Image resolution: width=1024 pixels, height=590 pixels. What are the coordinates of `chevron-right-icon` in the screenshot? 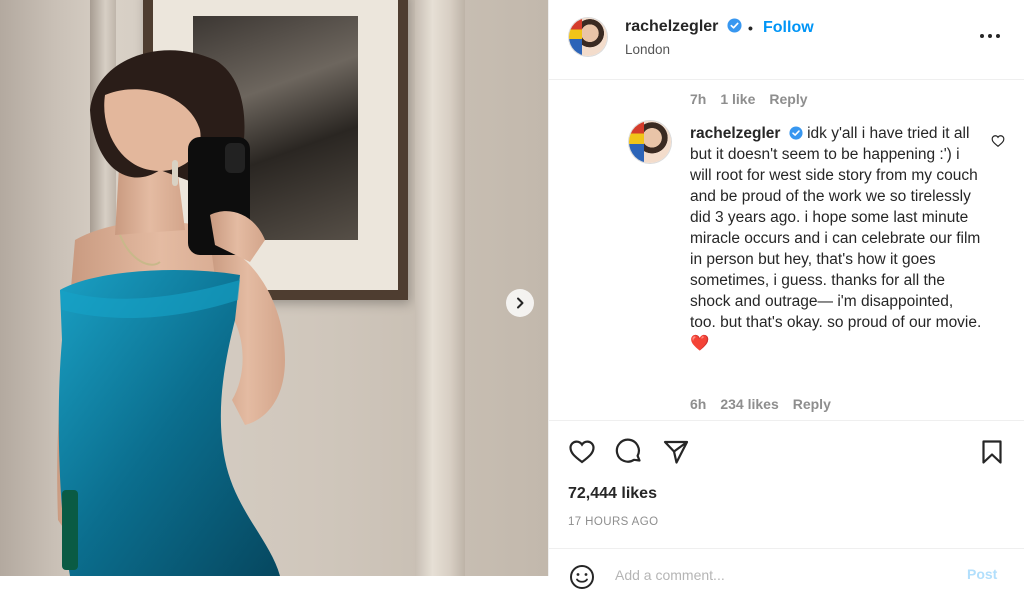 It's located at (520, 303).